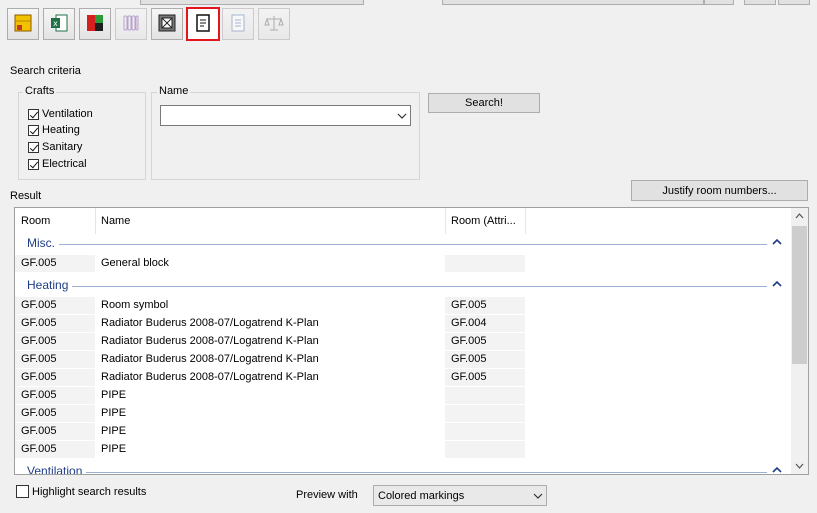 Image resolution: width=817 pixels, height=513 pixels. I want to click on checkbox-heating, so click(33, 130).